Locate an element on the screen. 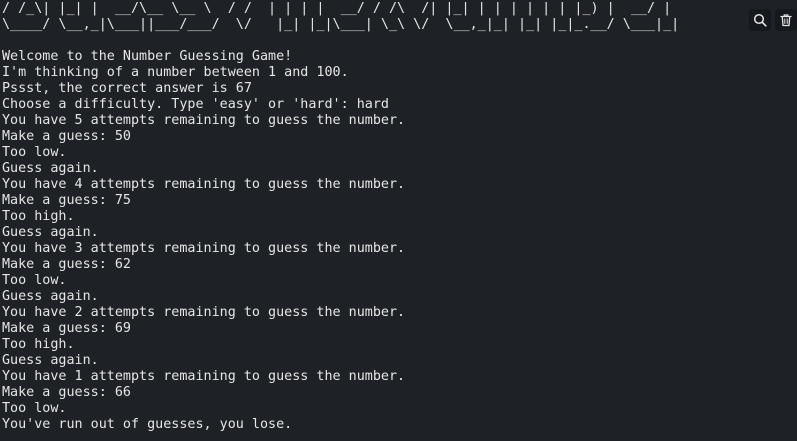 This screenshot has width=797, height=441. trash-icon is located at coordinates (786, 20).